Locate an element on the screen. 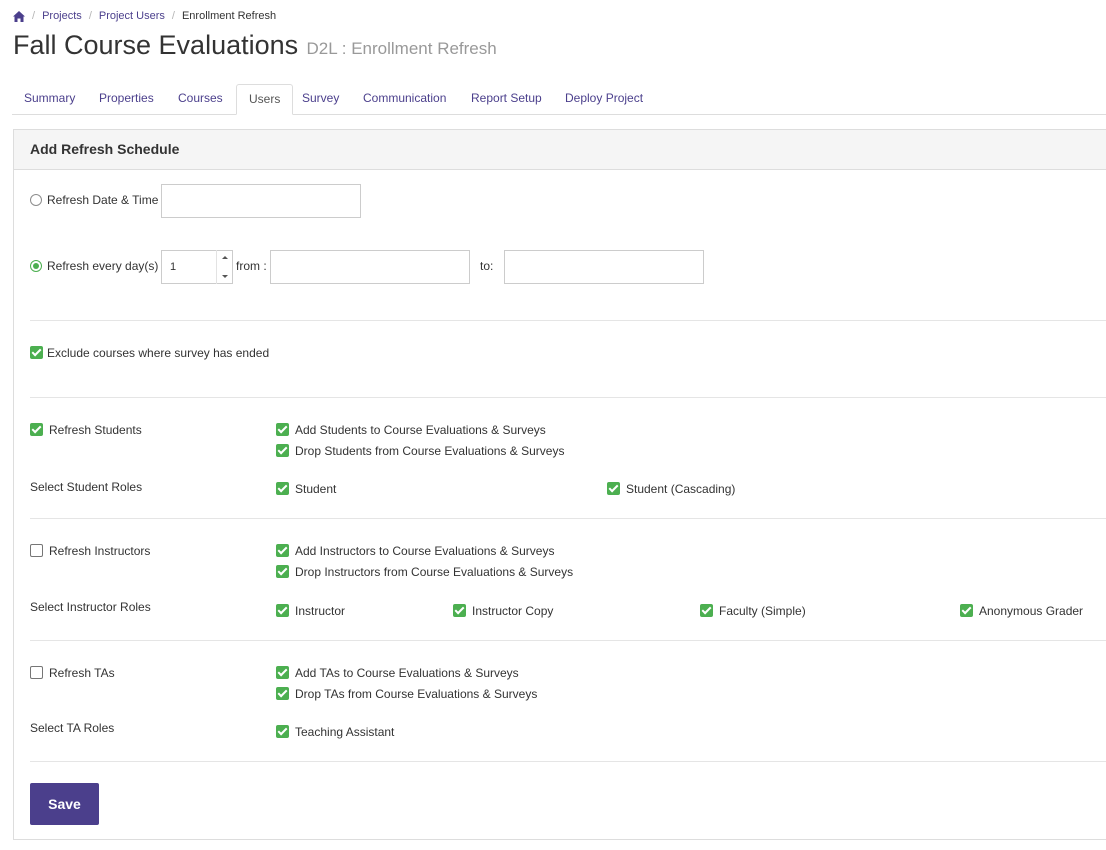 This screenshot has width=1106, height=850. role-anonymous-grader-label: Anonymous Grader is located at coordinates (1031, 611).